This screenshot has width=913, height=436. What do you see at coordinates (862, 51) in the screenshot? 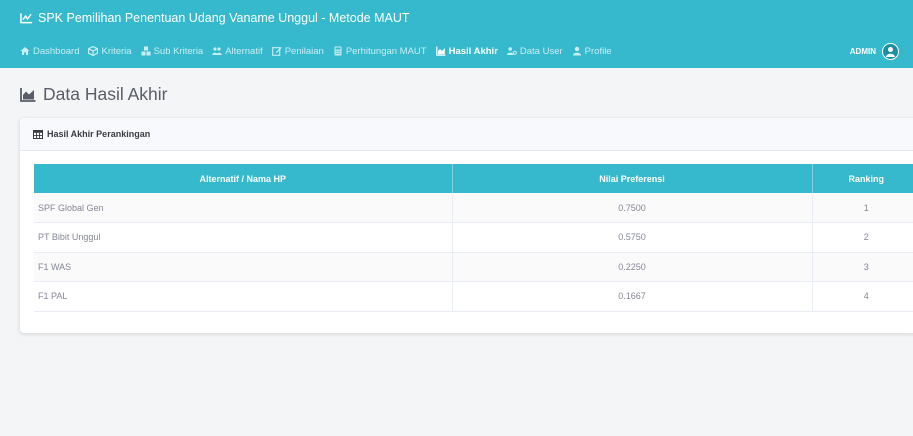
I see `user-name: ADMIN` at bounding box center [862, 51].